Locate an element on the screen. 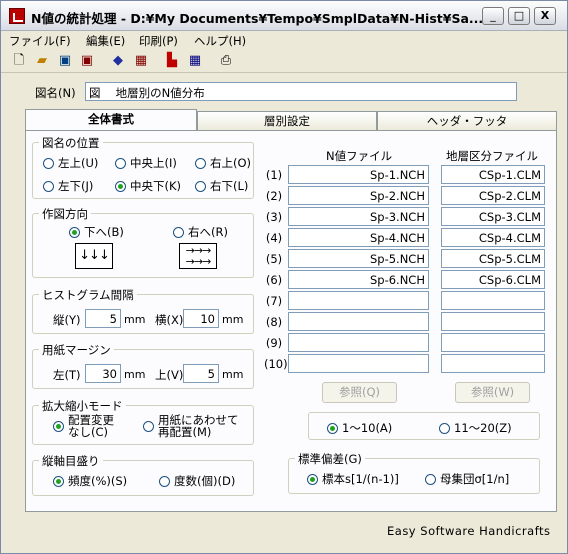 The image size is (568, 554). pos-top-right-radio: 右上(O) is located at coordinates (223, 163).